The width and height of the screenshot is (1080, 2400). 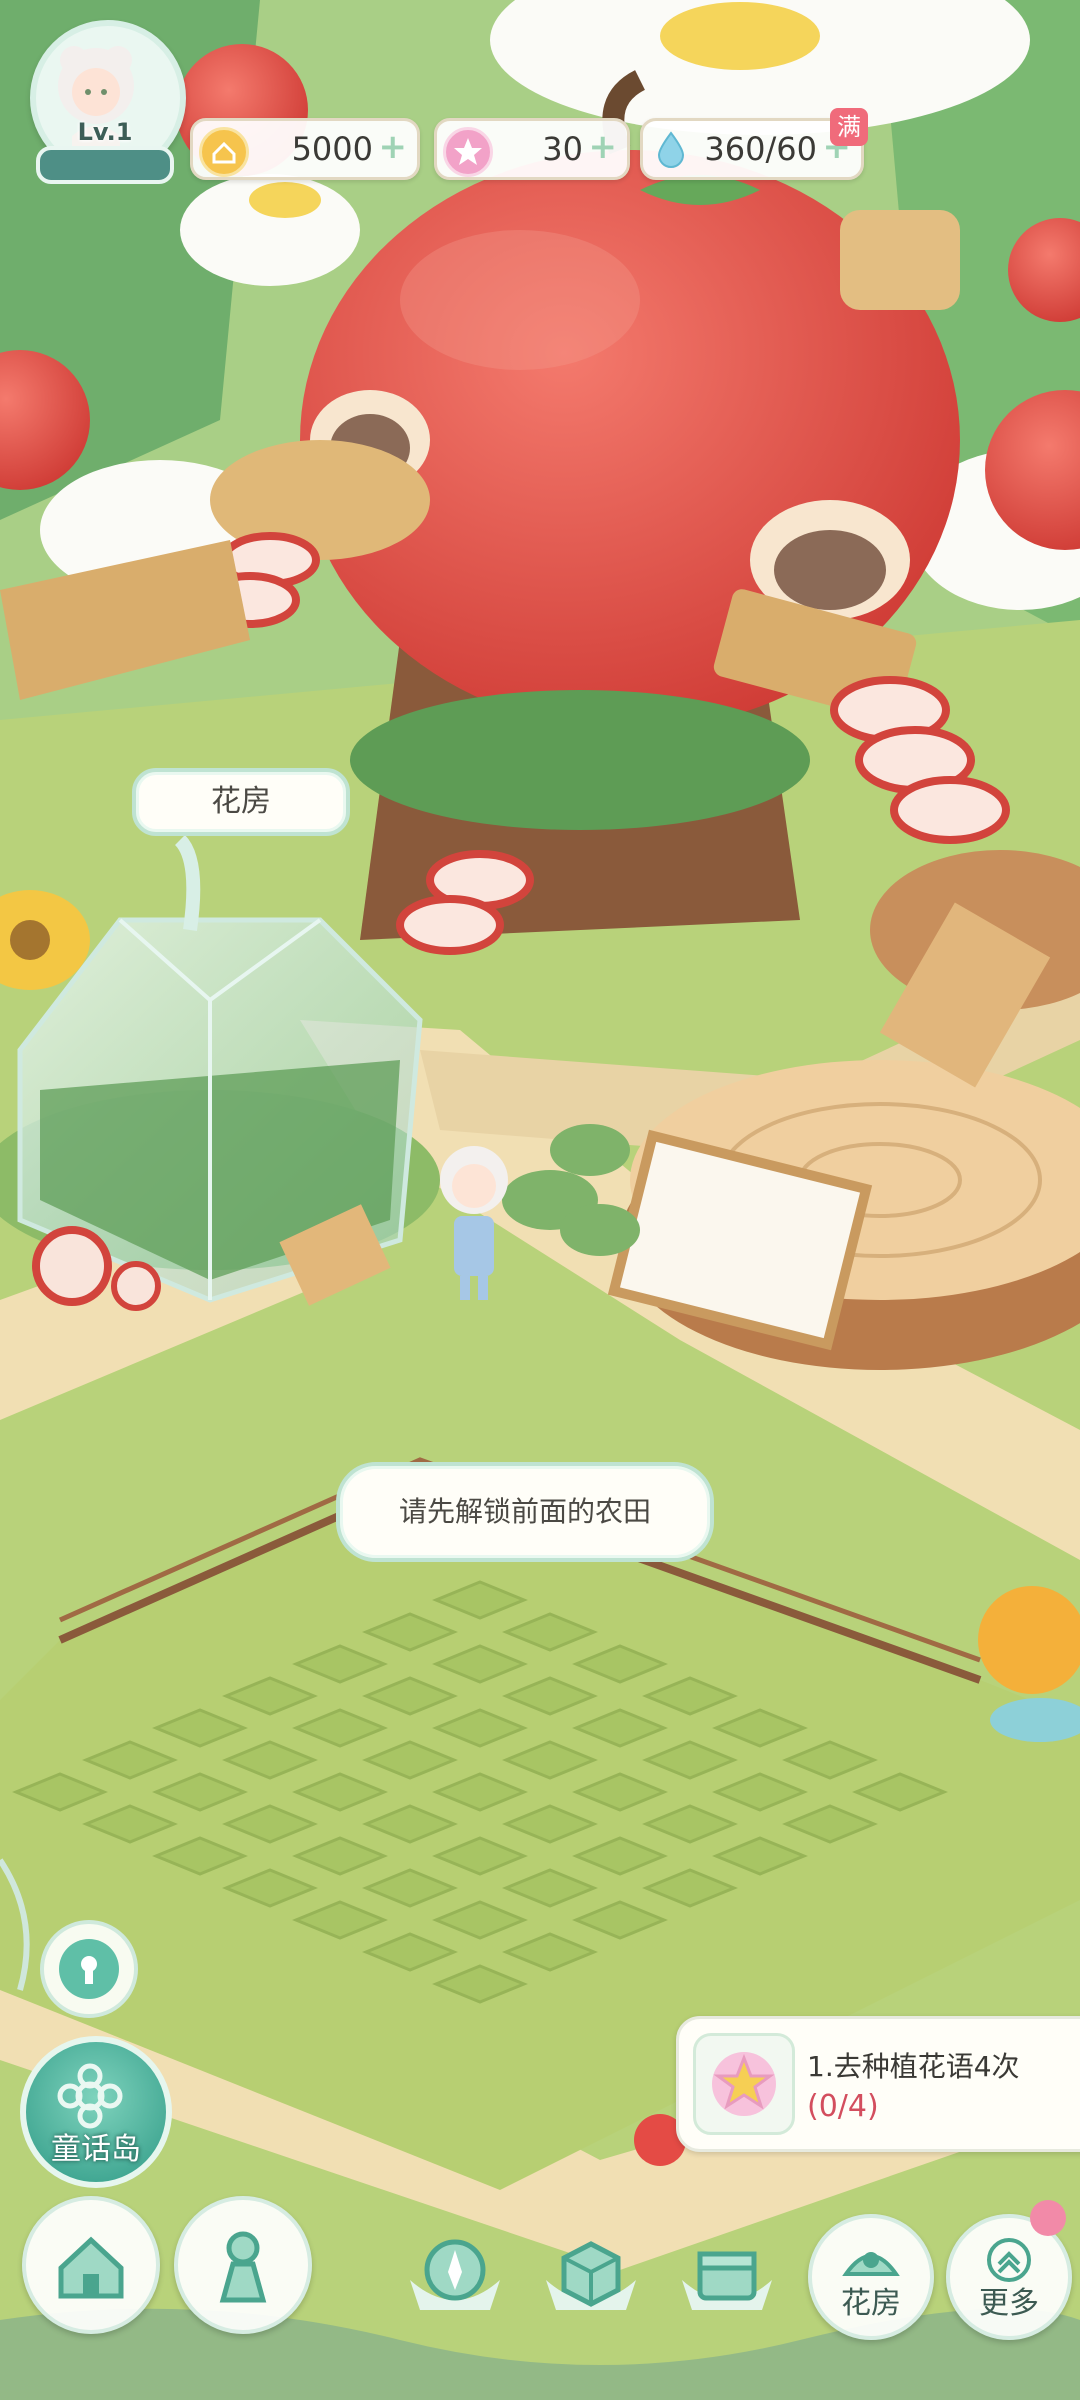 What do you see at coordinates (760, 149) in the screenshot?
I see `water-value: 360/60` at bounding box center [760, 149].